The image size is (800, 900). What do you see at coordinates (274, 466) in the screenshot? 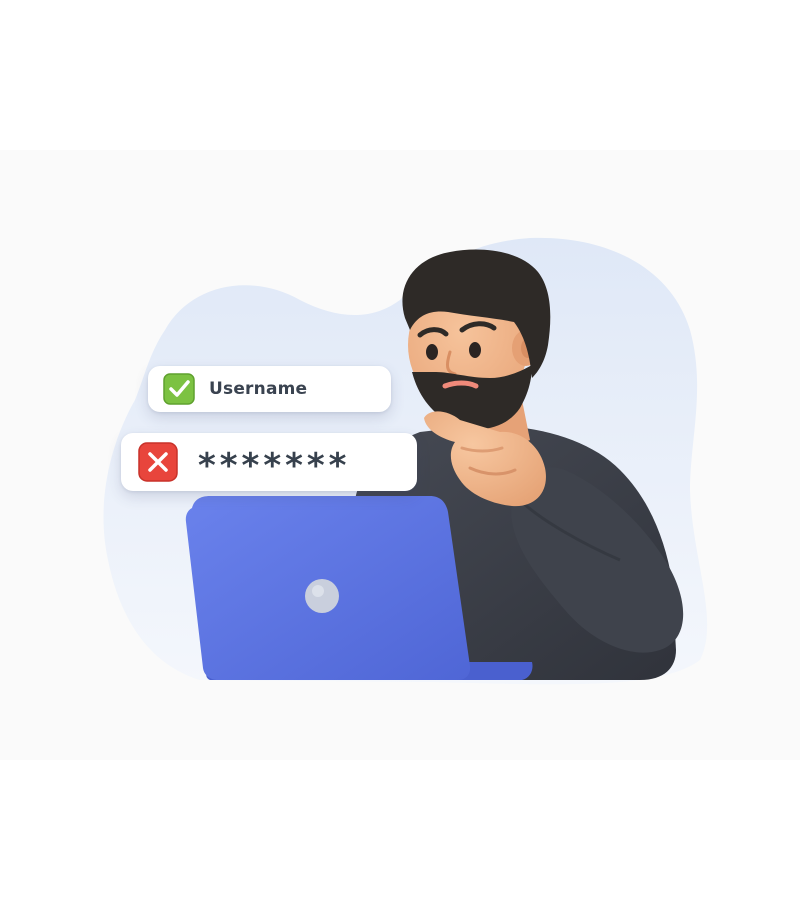
I see `password-mask: *******` at bounding box center [274, 466].